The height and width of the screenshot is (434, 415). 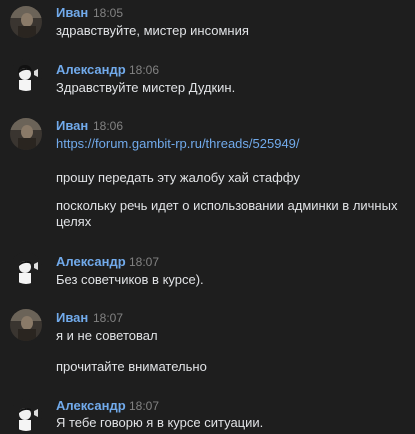 I want to click on message-time: 18:05, so click(x=108, y=13).